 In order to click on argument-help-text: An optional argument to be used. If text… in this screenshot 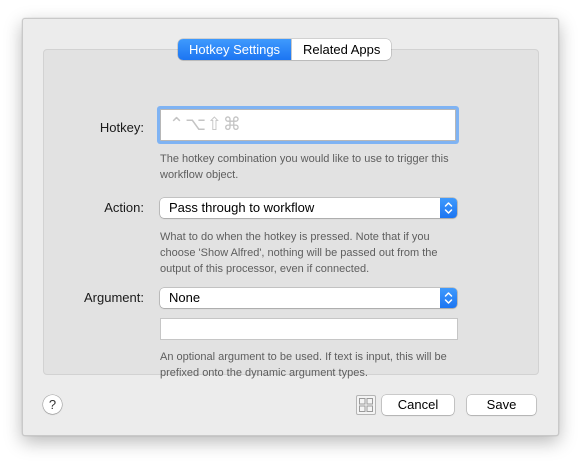, I will do `click(303, 365)`.